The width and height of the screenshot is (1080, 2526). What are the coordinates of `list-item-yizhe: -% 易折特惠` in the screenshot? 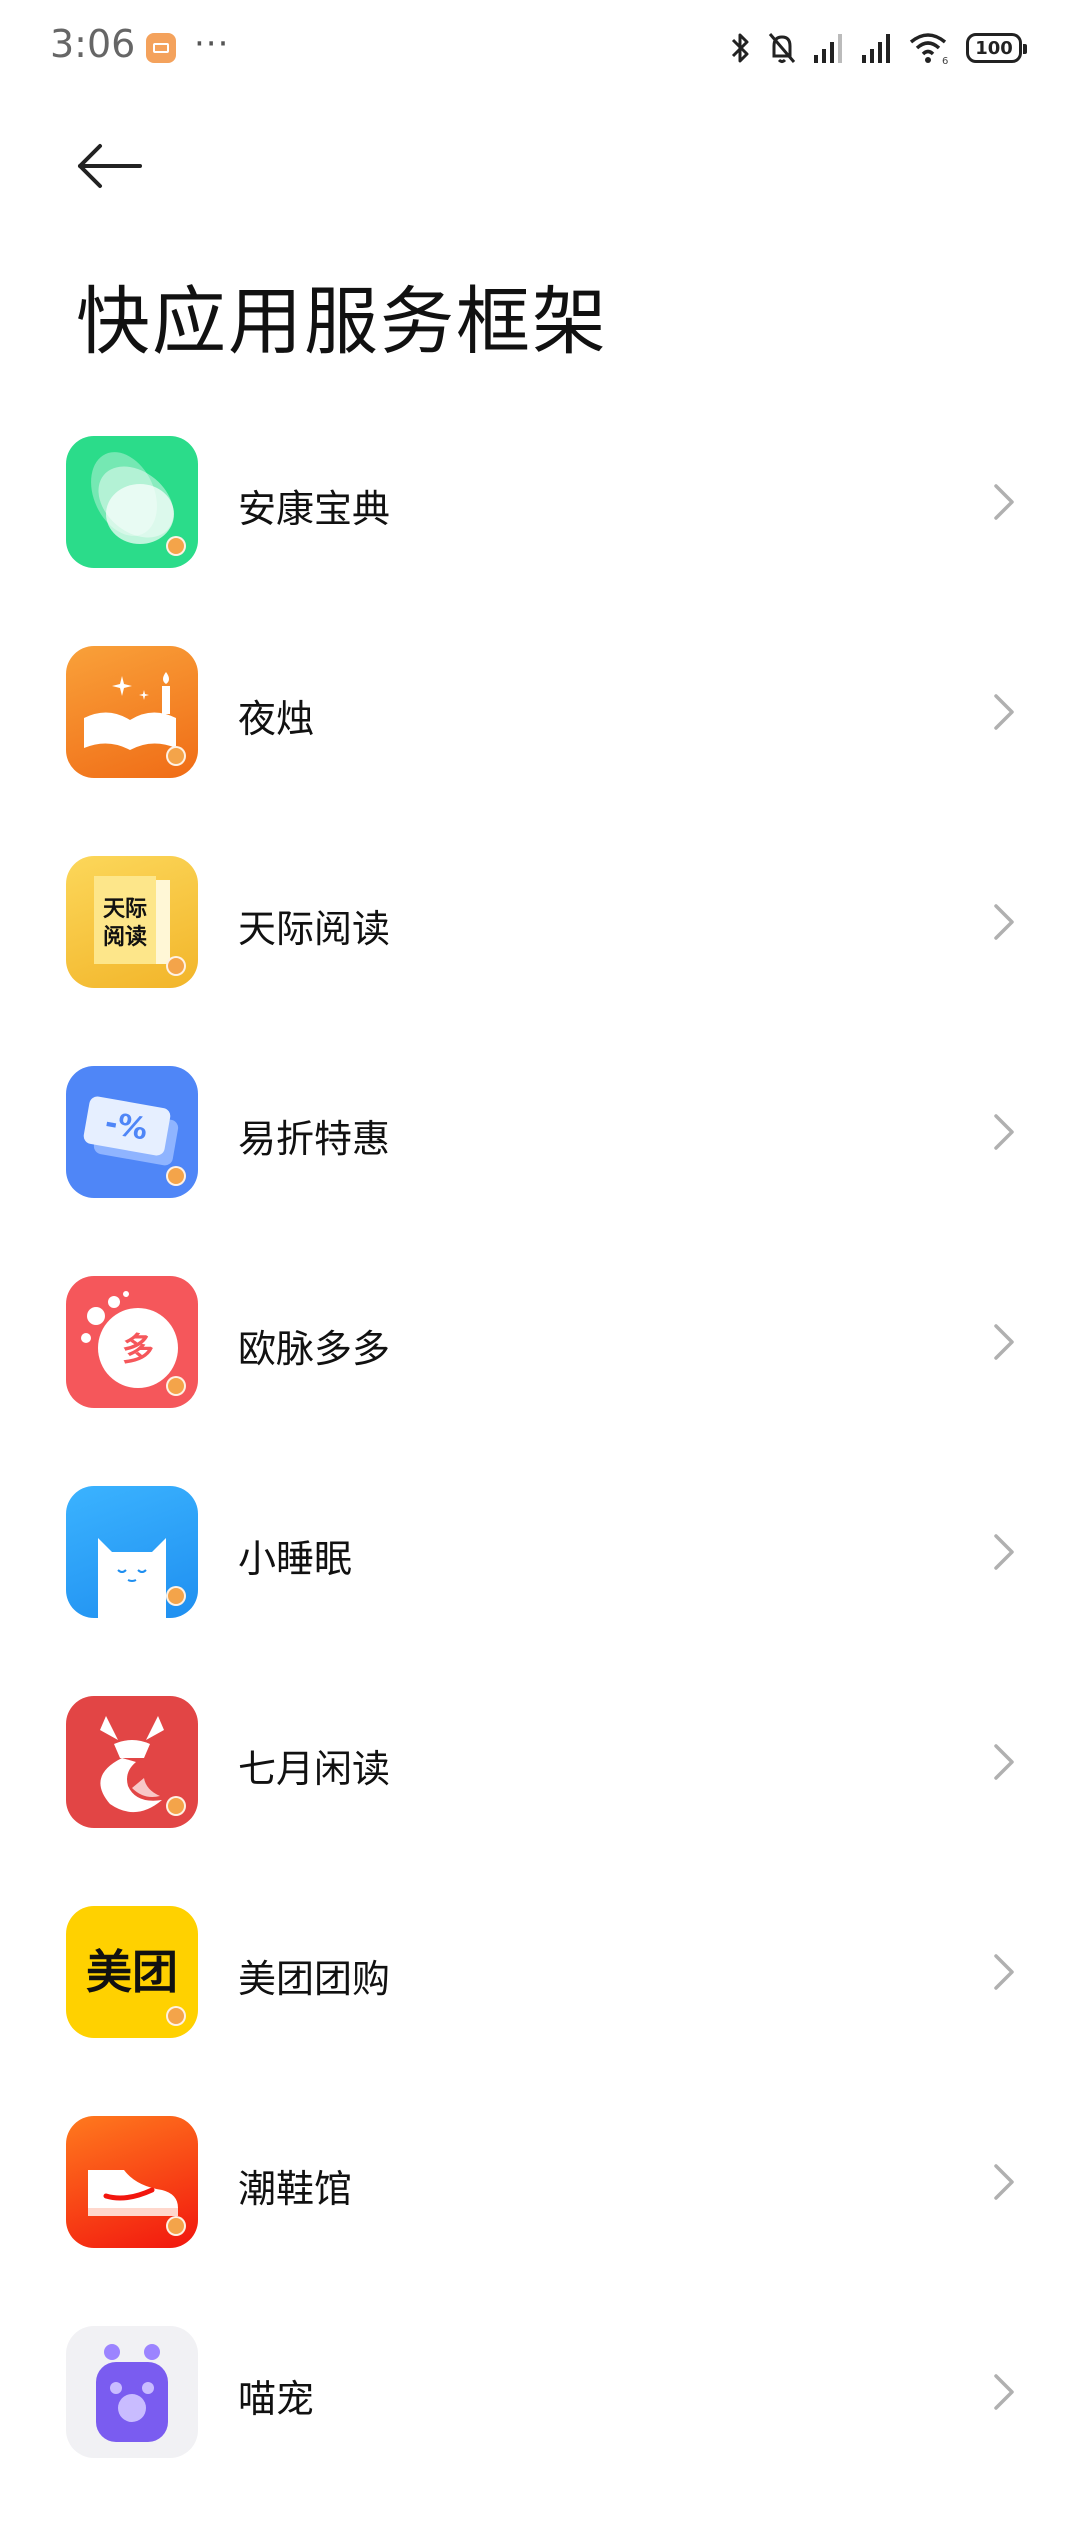 It's located at (540, 1161).